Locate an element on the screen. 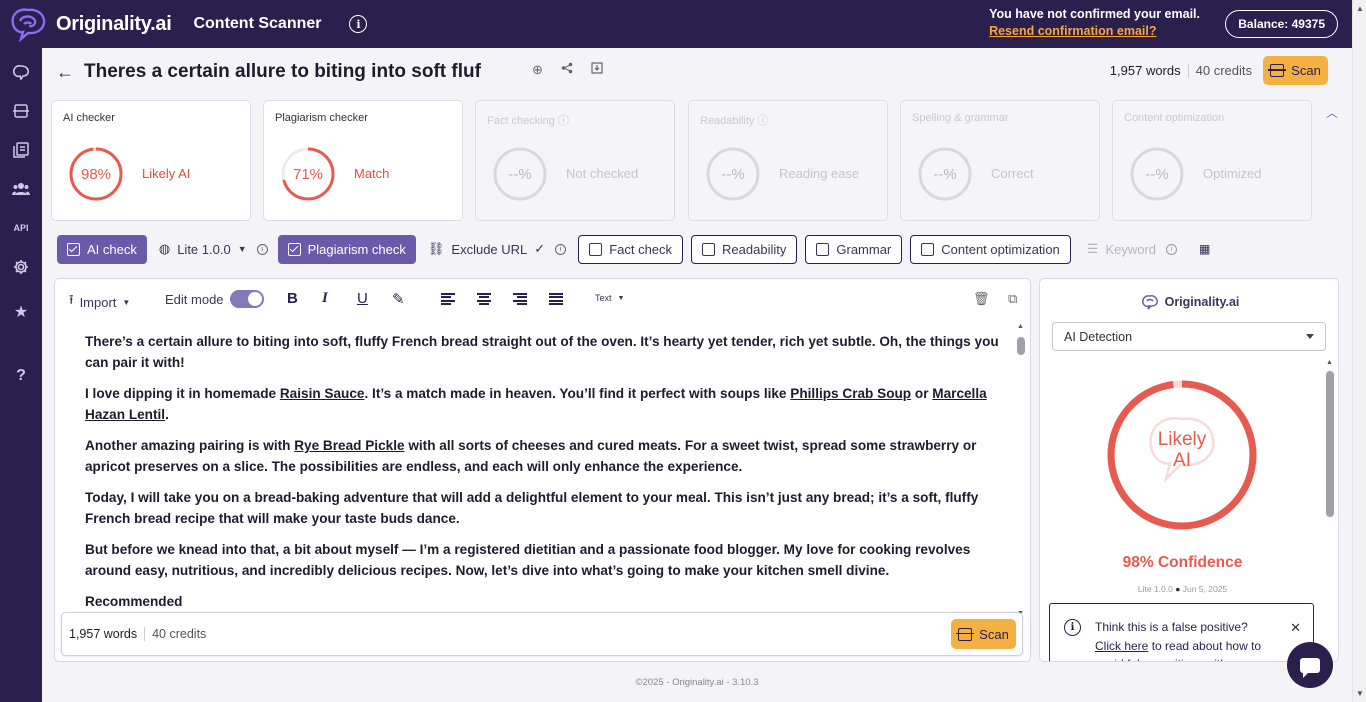 The height and width of the screenshot is (702, 1366). plagiarism-check-toggle: Plagiarism check is located at coordinates (346, 249).